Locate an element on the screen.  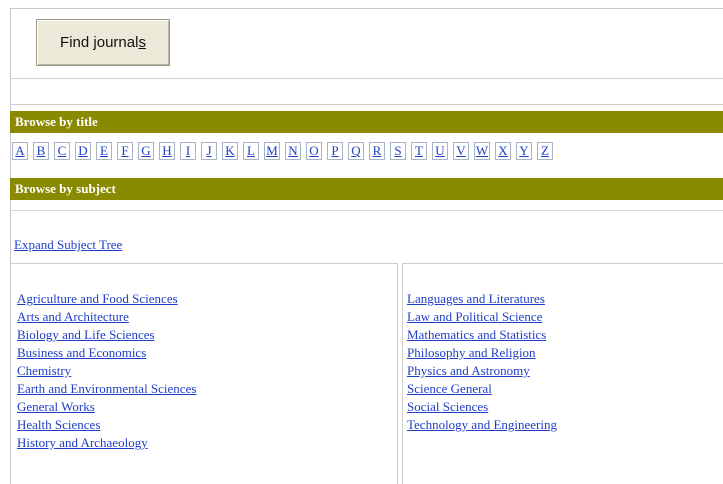
list-item: Languages and Literatures is located at coordinates (482, 299).